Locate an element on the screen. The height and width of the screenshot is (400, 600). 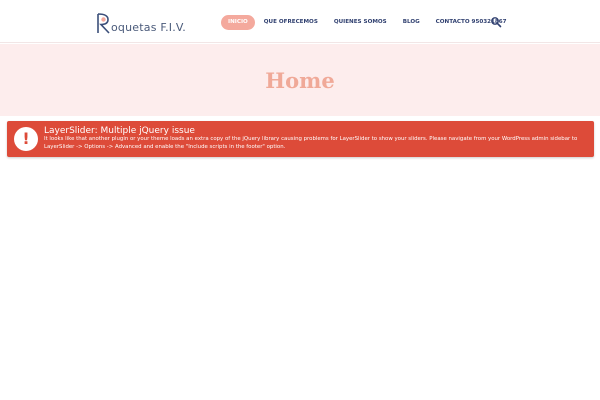
nav-item-que-ofrecemos: QUE OFRECEMOS is located at coordinates (291, 22).